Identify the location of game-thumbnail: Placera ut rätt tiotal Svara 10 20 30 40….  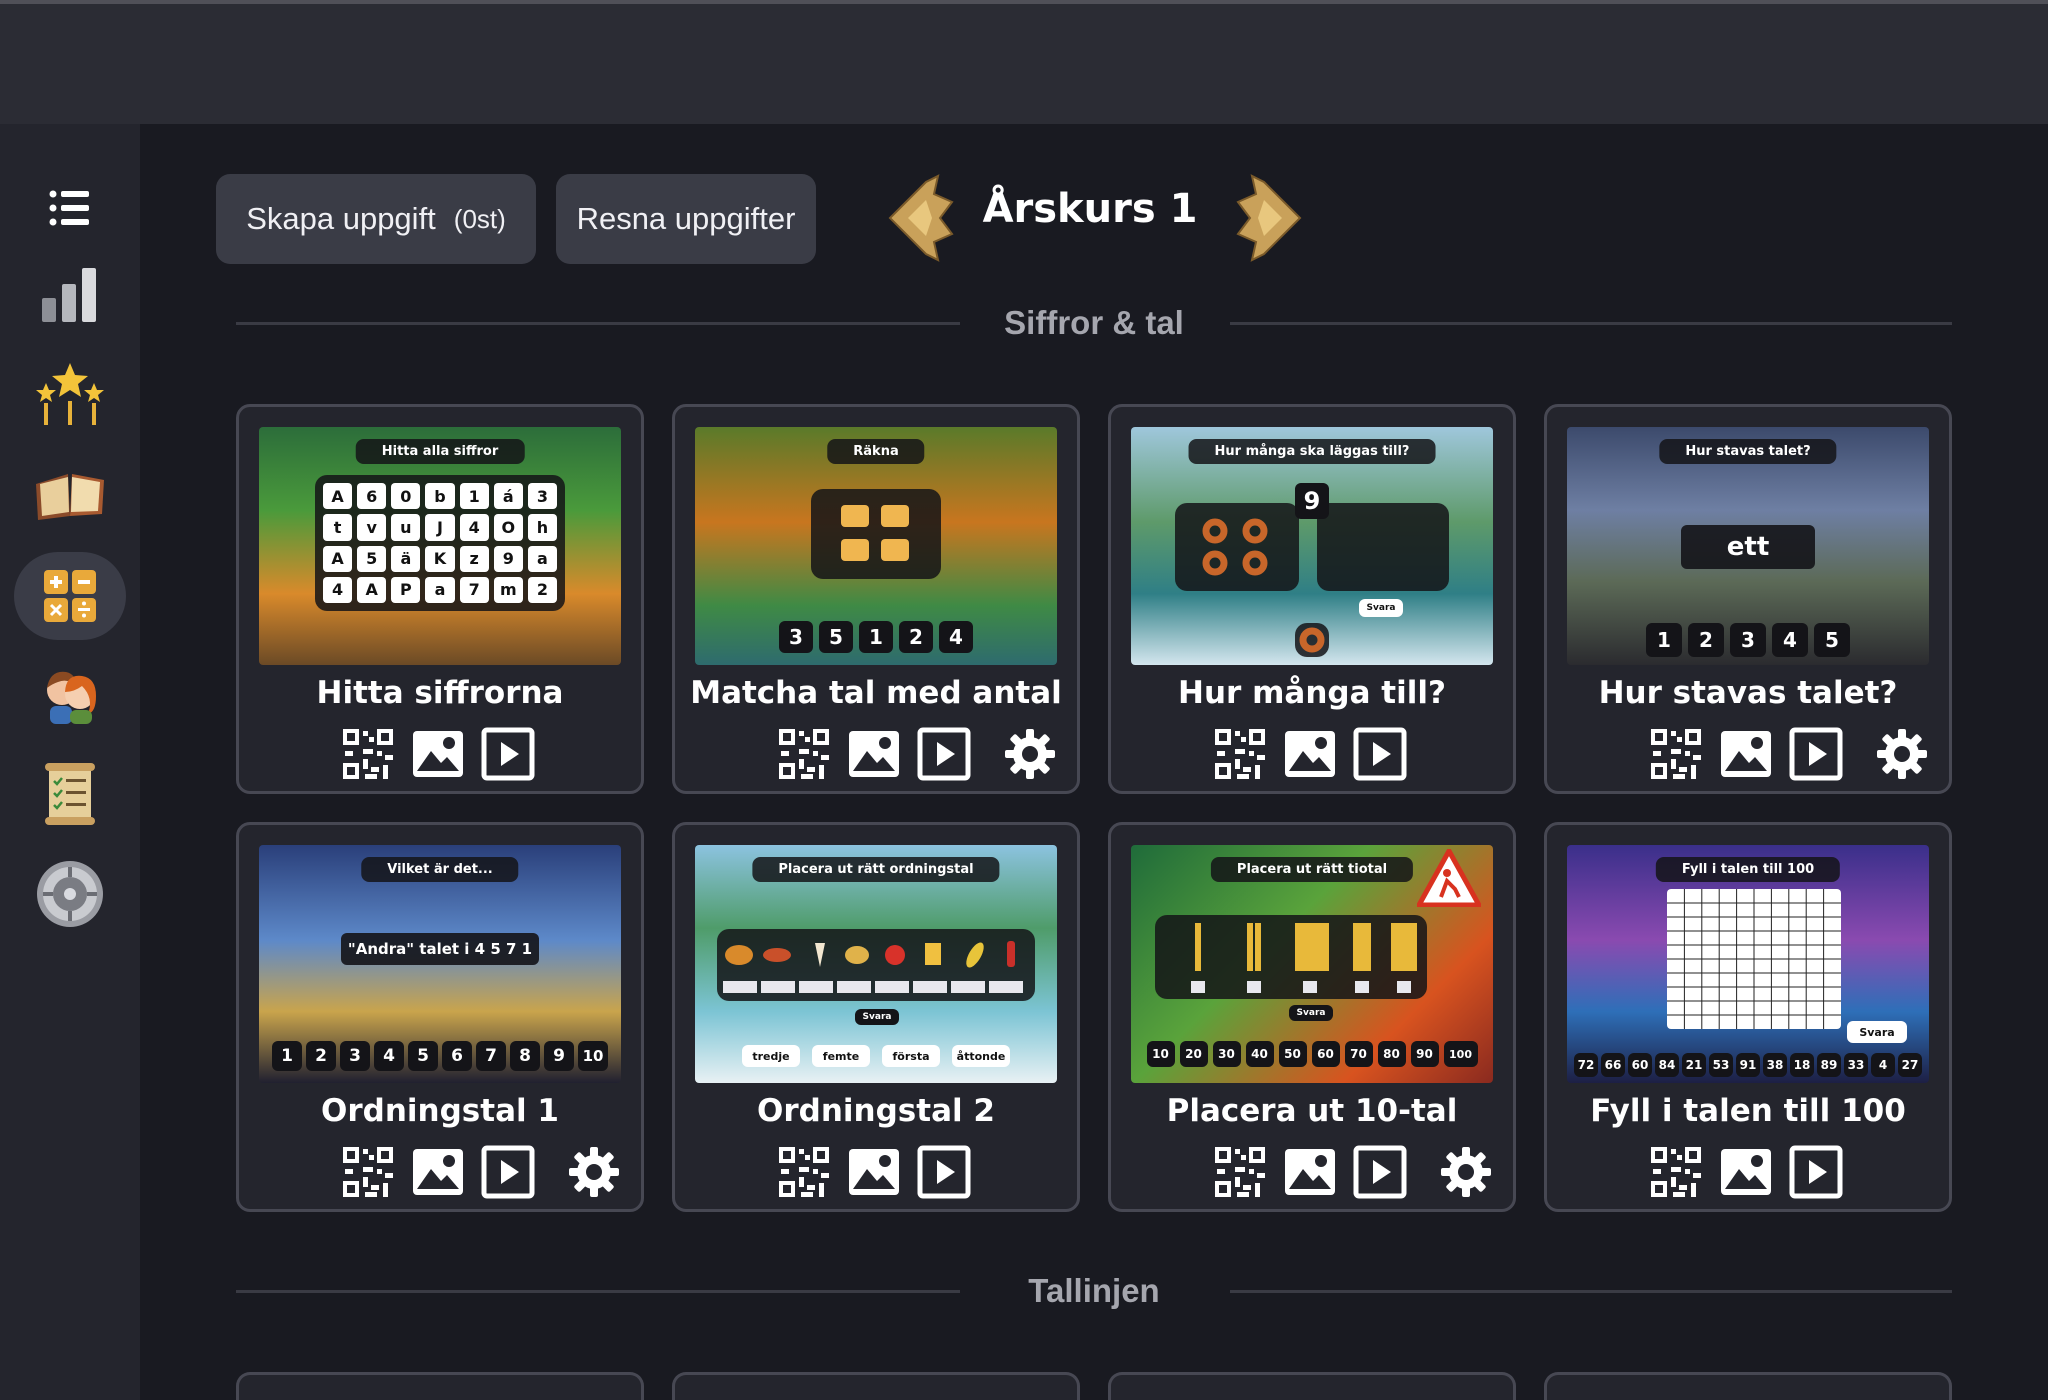
(1312, 964).